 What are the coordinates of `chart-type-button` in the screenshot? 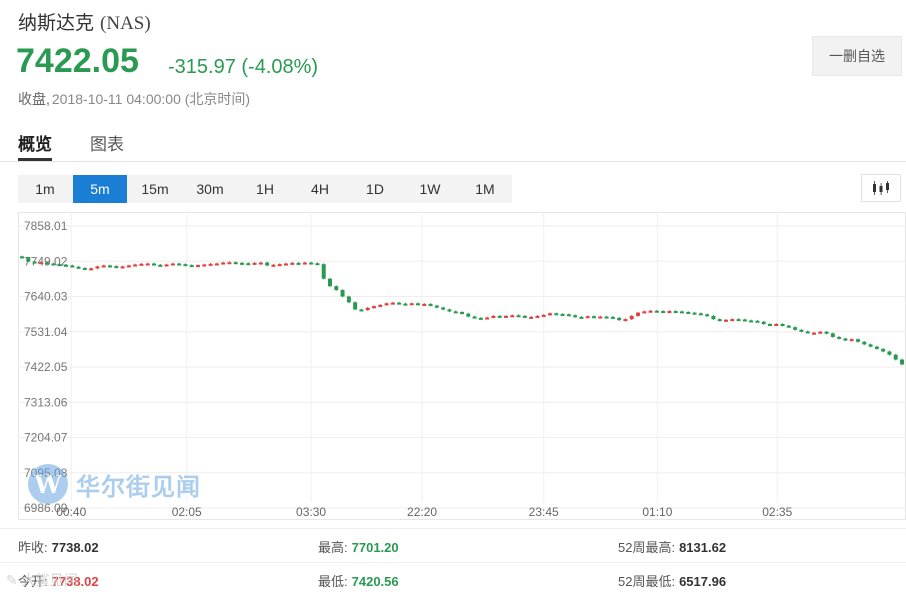 It's located at (881, 188).